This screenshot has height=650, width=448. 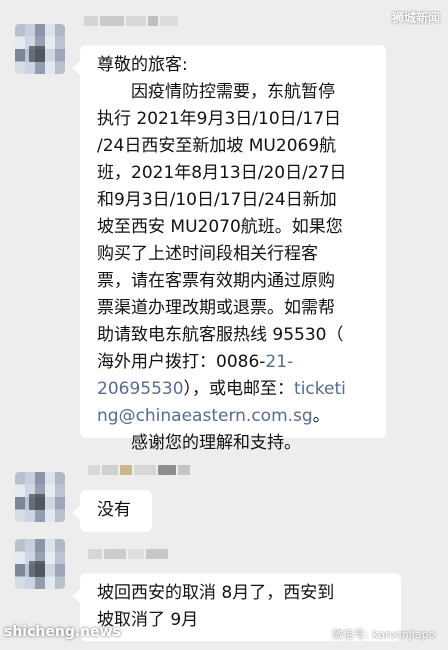 I want to click on message-line: /24日西安至新加坡 MU2069航, so click(x=217, y=146).